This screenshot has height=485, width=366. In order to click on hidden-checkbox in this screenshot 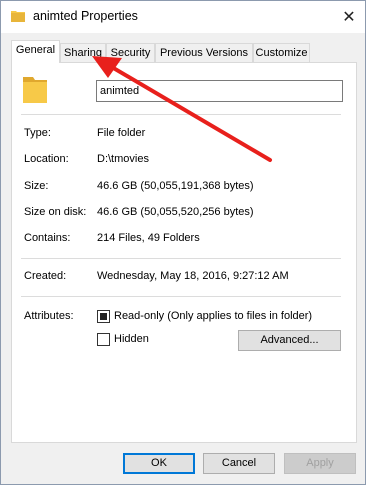, I will do `click(103, 339)`.